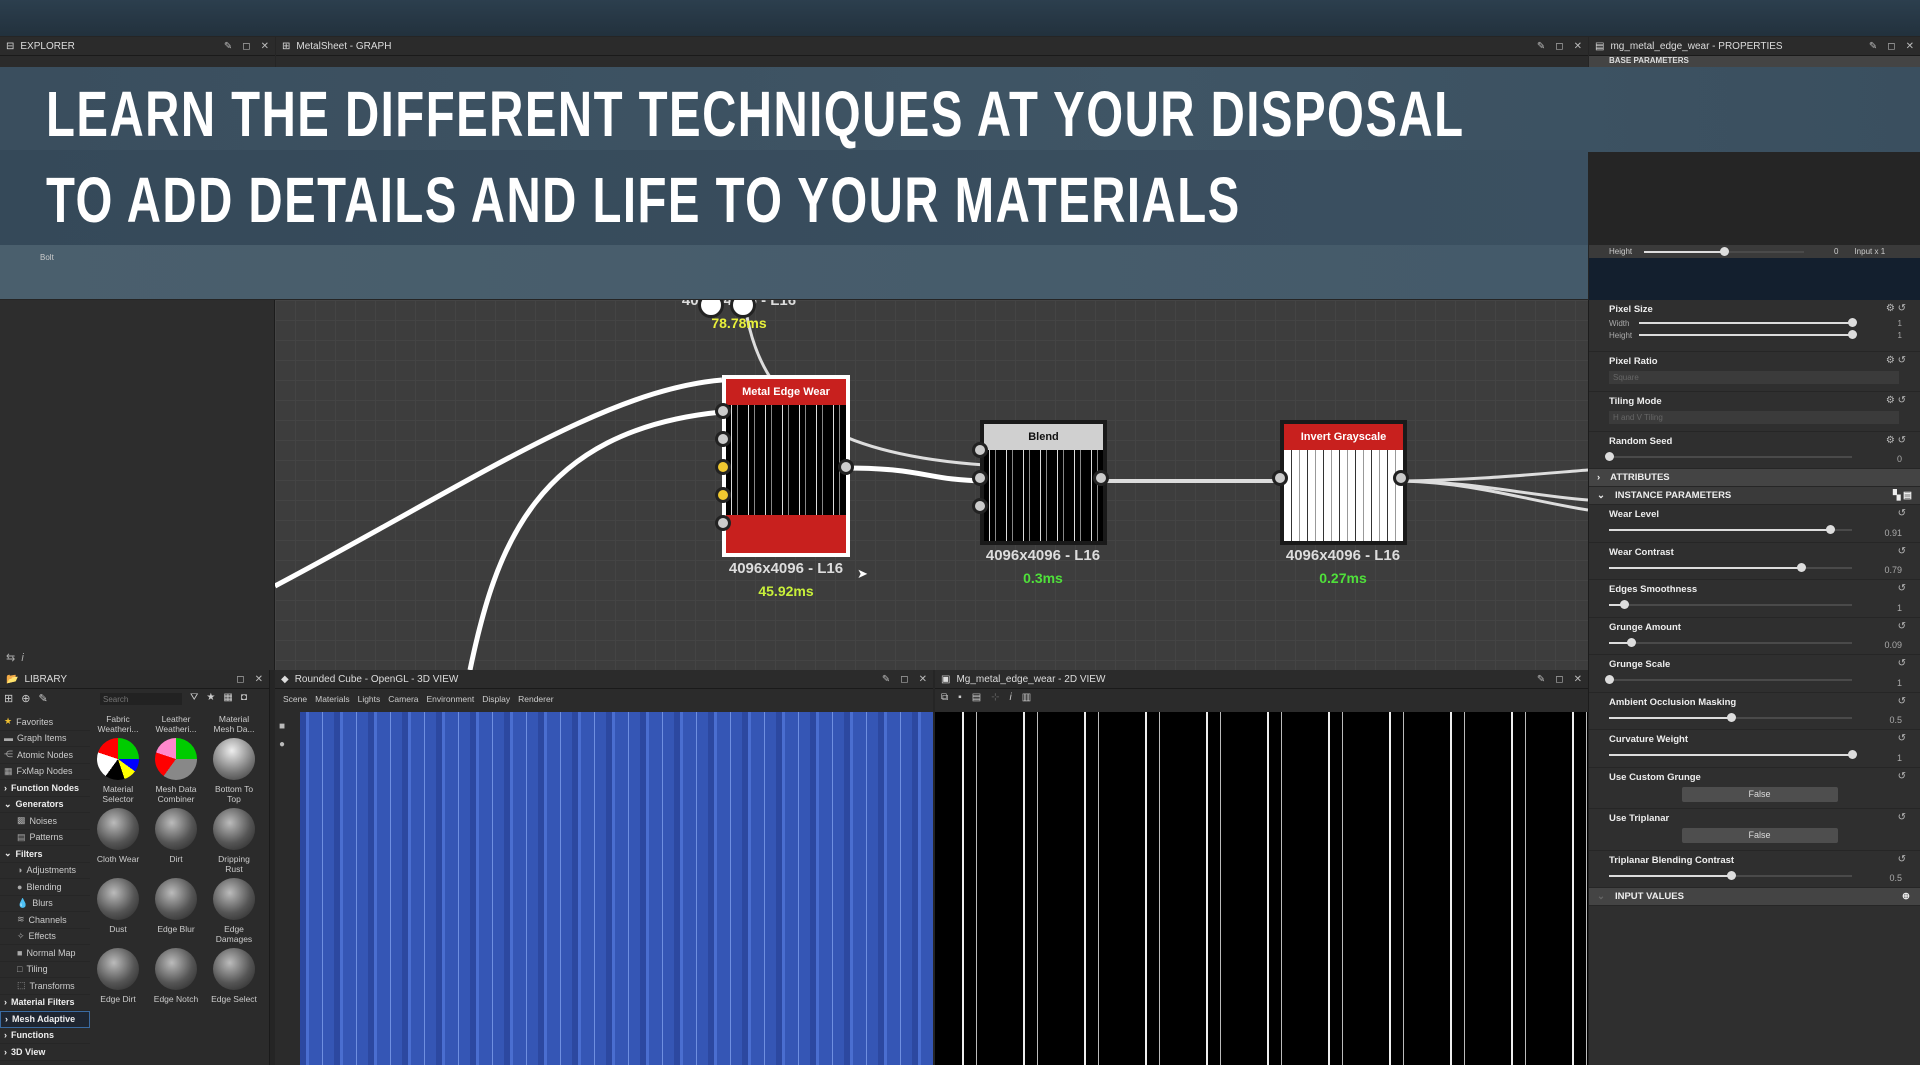 This screenshot has height=1065, width=1920. Describe the element at coordinates (45, 1019) in the screenshot. I see `library-tree-item: › Mesh Adaptive` at that location.